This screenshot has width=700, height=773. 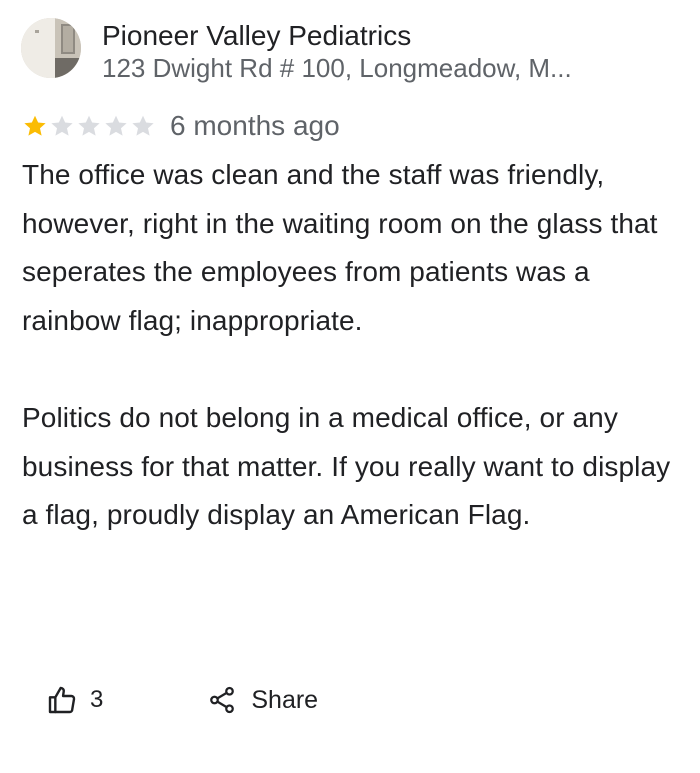 I want to click on review-actions: 3 Share, so click(x=182, y=700).